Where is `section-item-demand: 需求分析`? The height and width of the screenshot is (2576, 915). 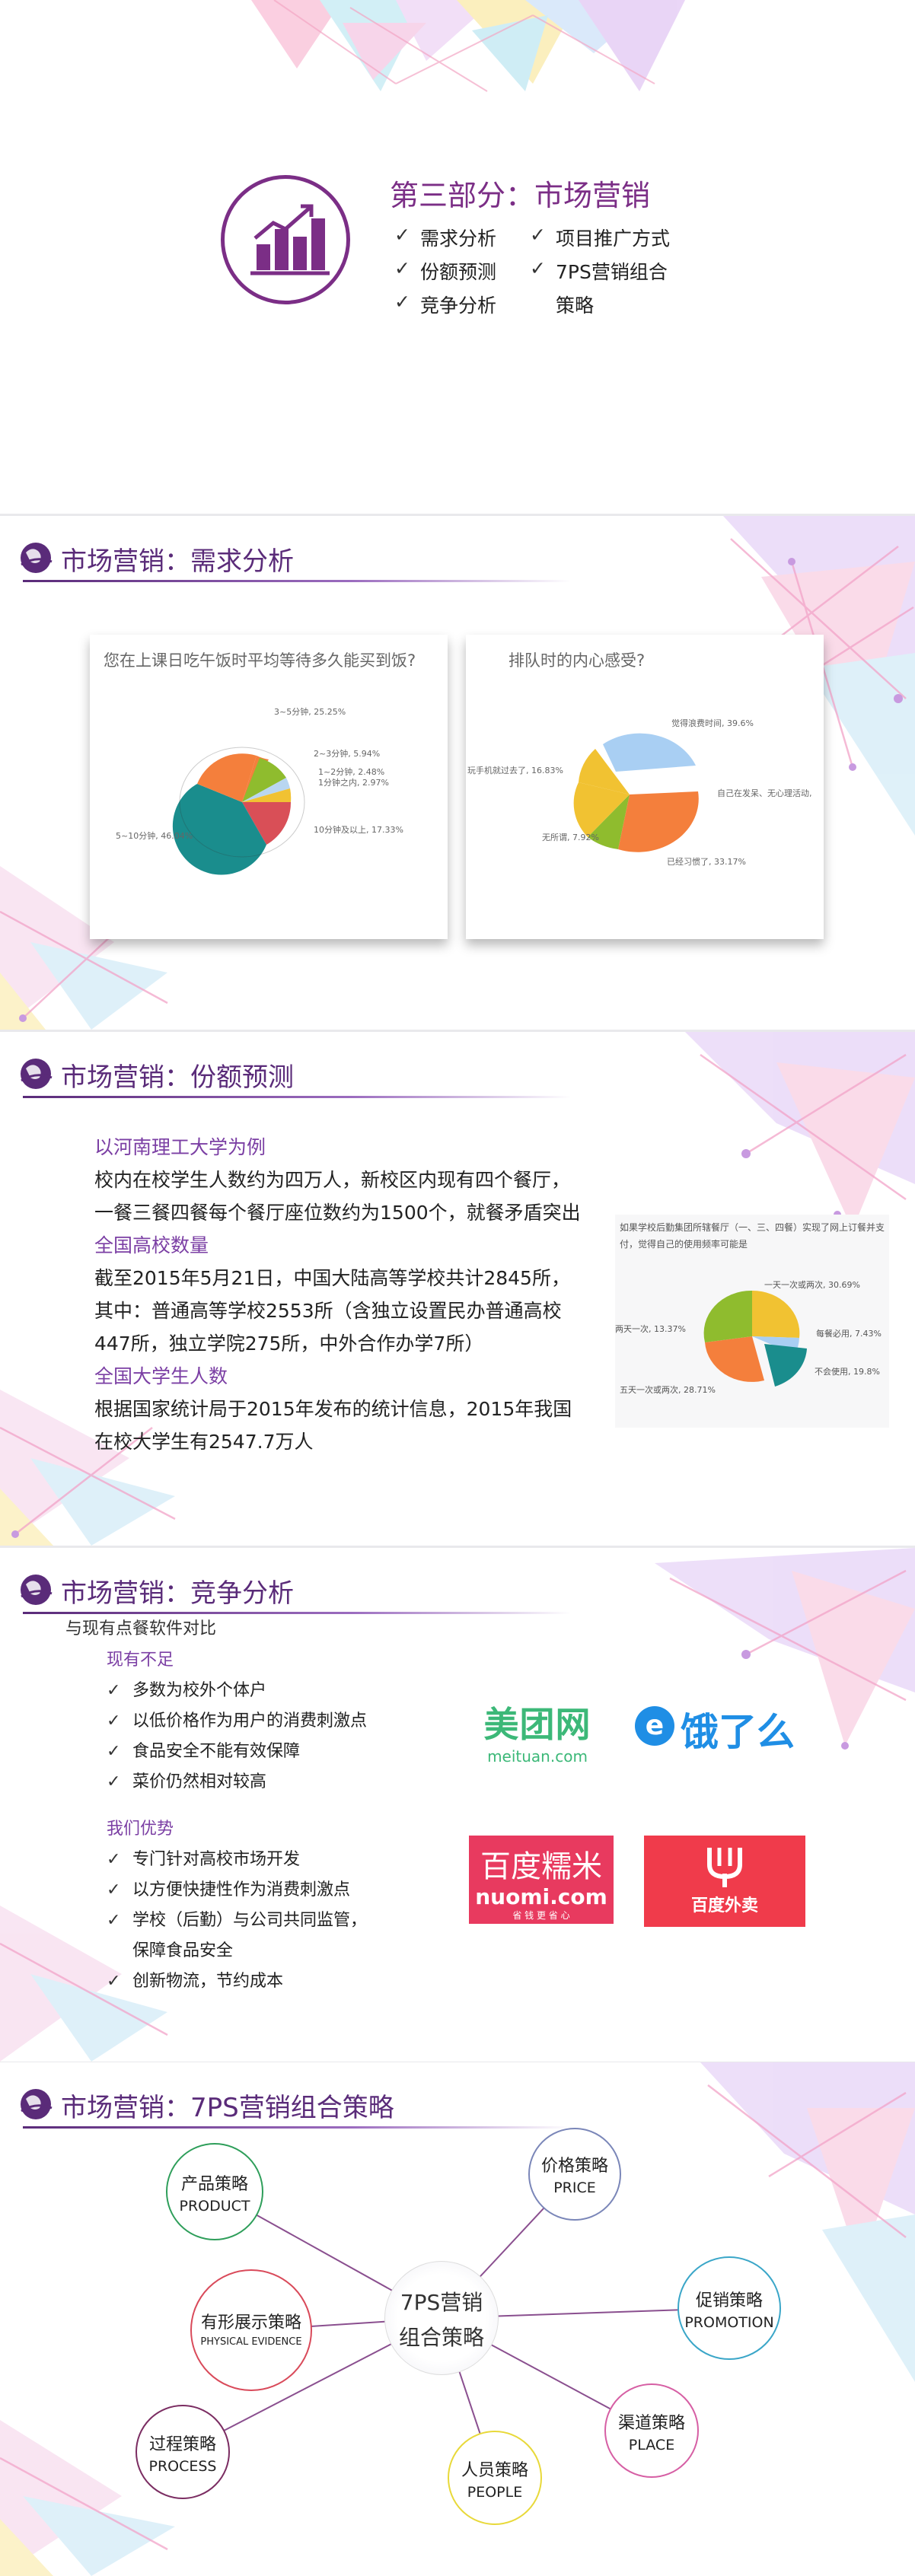 section-item-demand: 需求分析 is located at coordinates (445, 237).